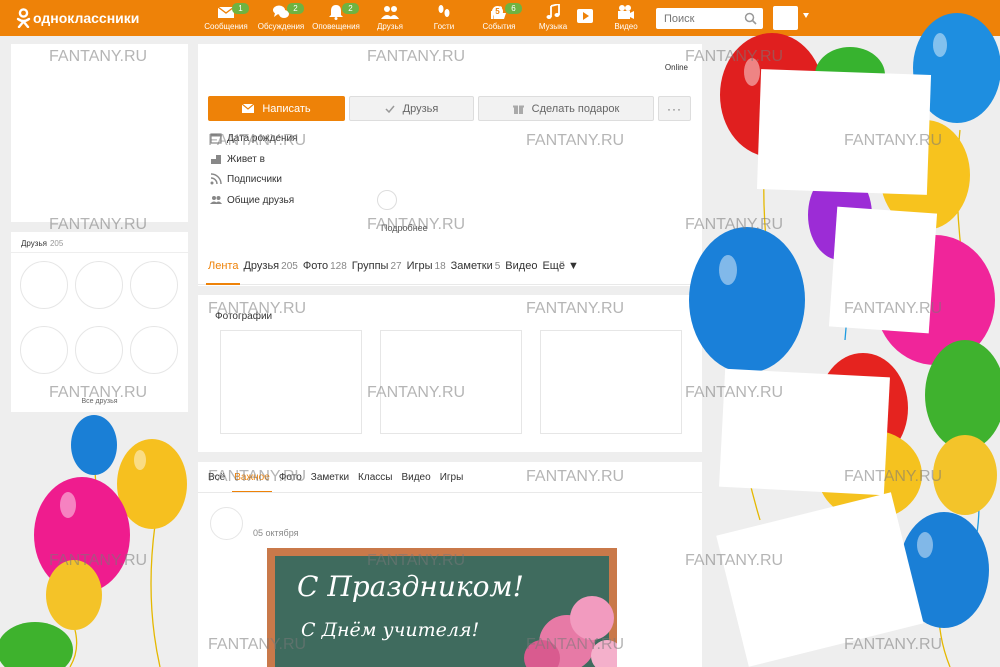 This screenshot has width=1000, height=667. What do you see at coordinates (404, 228) in the screenshot?
I see `more-details-link: Подробнее` at bounding box center [404, 228].